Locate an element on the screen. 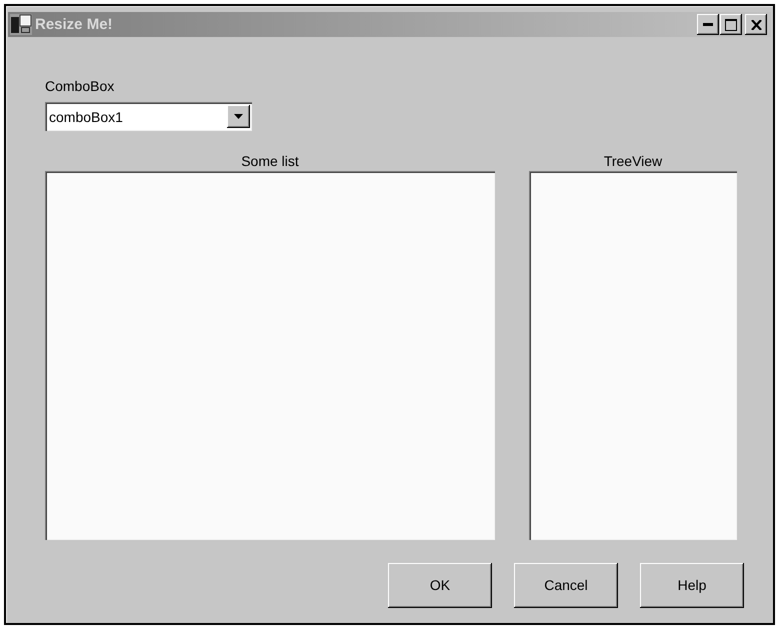  caret-icon is located at coordinates (238, 116).